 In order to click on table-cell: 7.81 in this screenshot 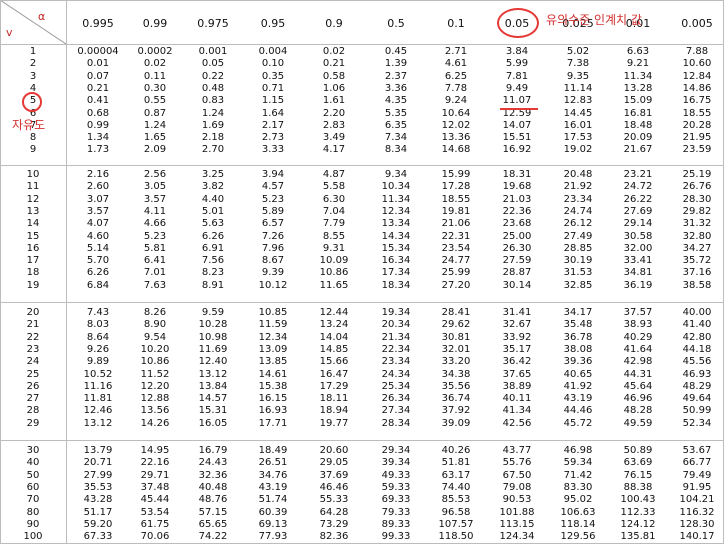, I will do `click(517, 76)`.